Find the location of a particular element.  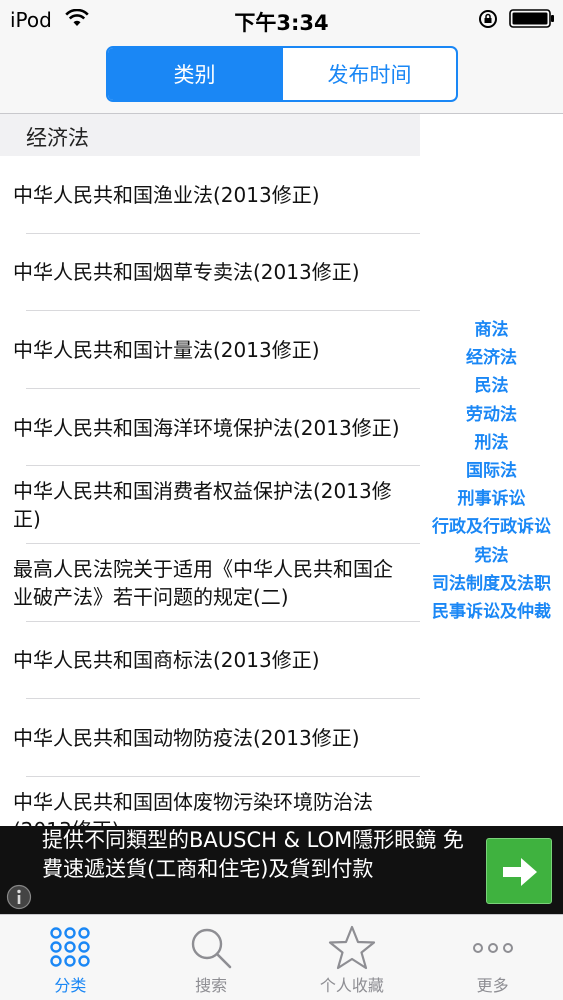

law-title: 最高人民法院关于适用《中华人民共和国企业破产法》若干问题的规定(二) is located at coordinates (203, 582).